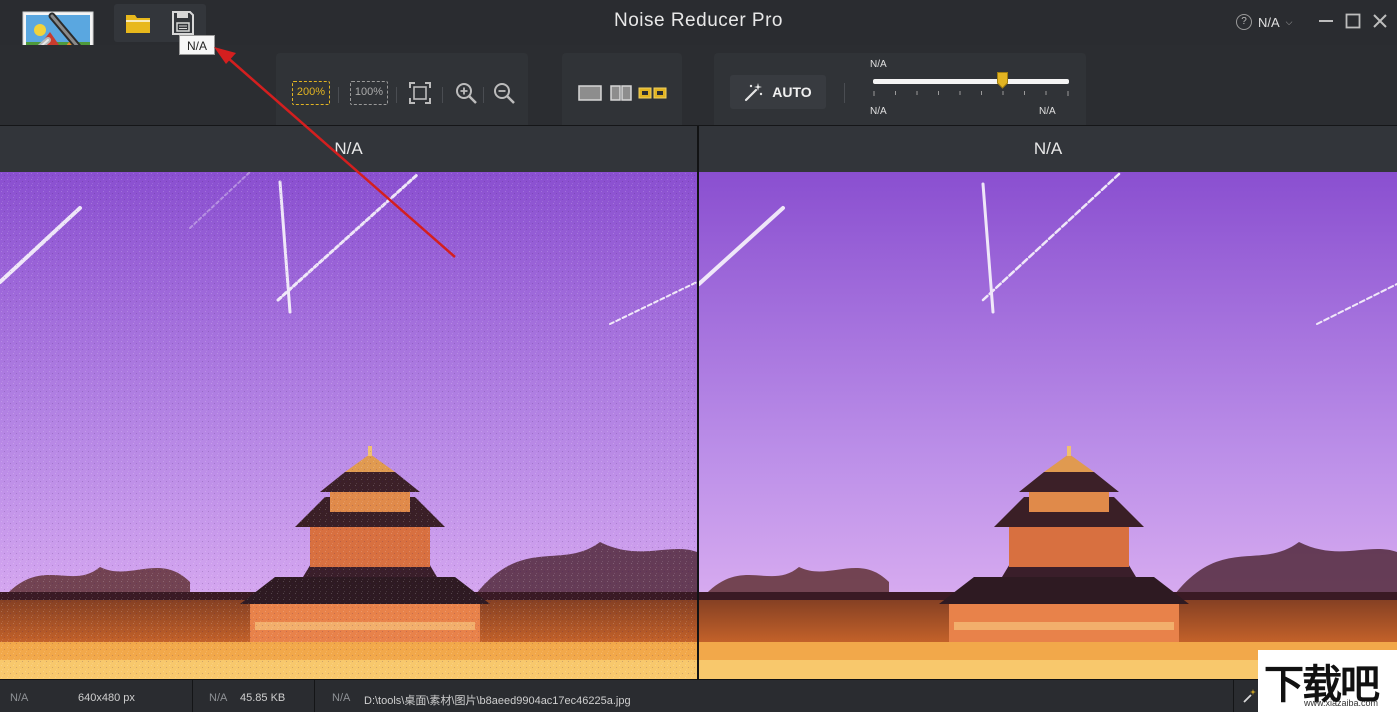 Image resolution: width=1397 pixels, height=712 pixels. What do you see at coordinates (1048, 149) in the screenshot?
I see `result-pane-title: N/A` at bounding box center [1048, 149].